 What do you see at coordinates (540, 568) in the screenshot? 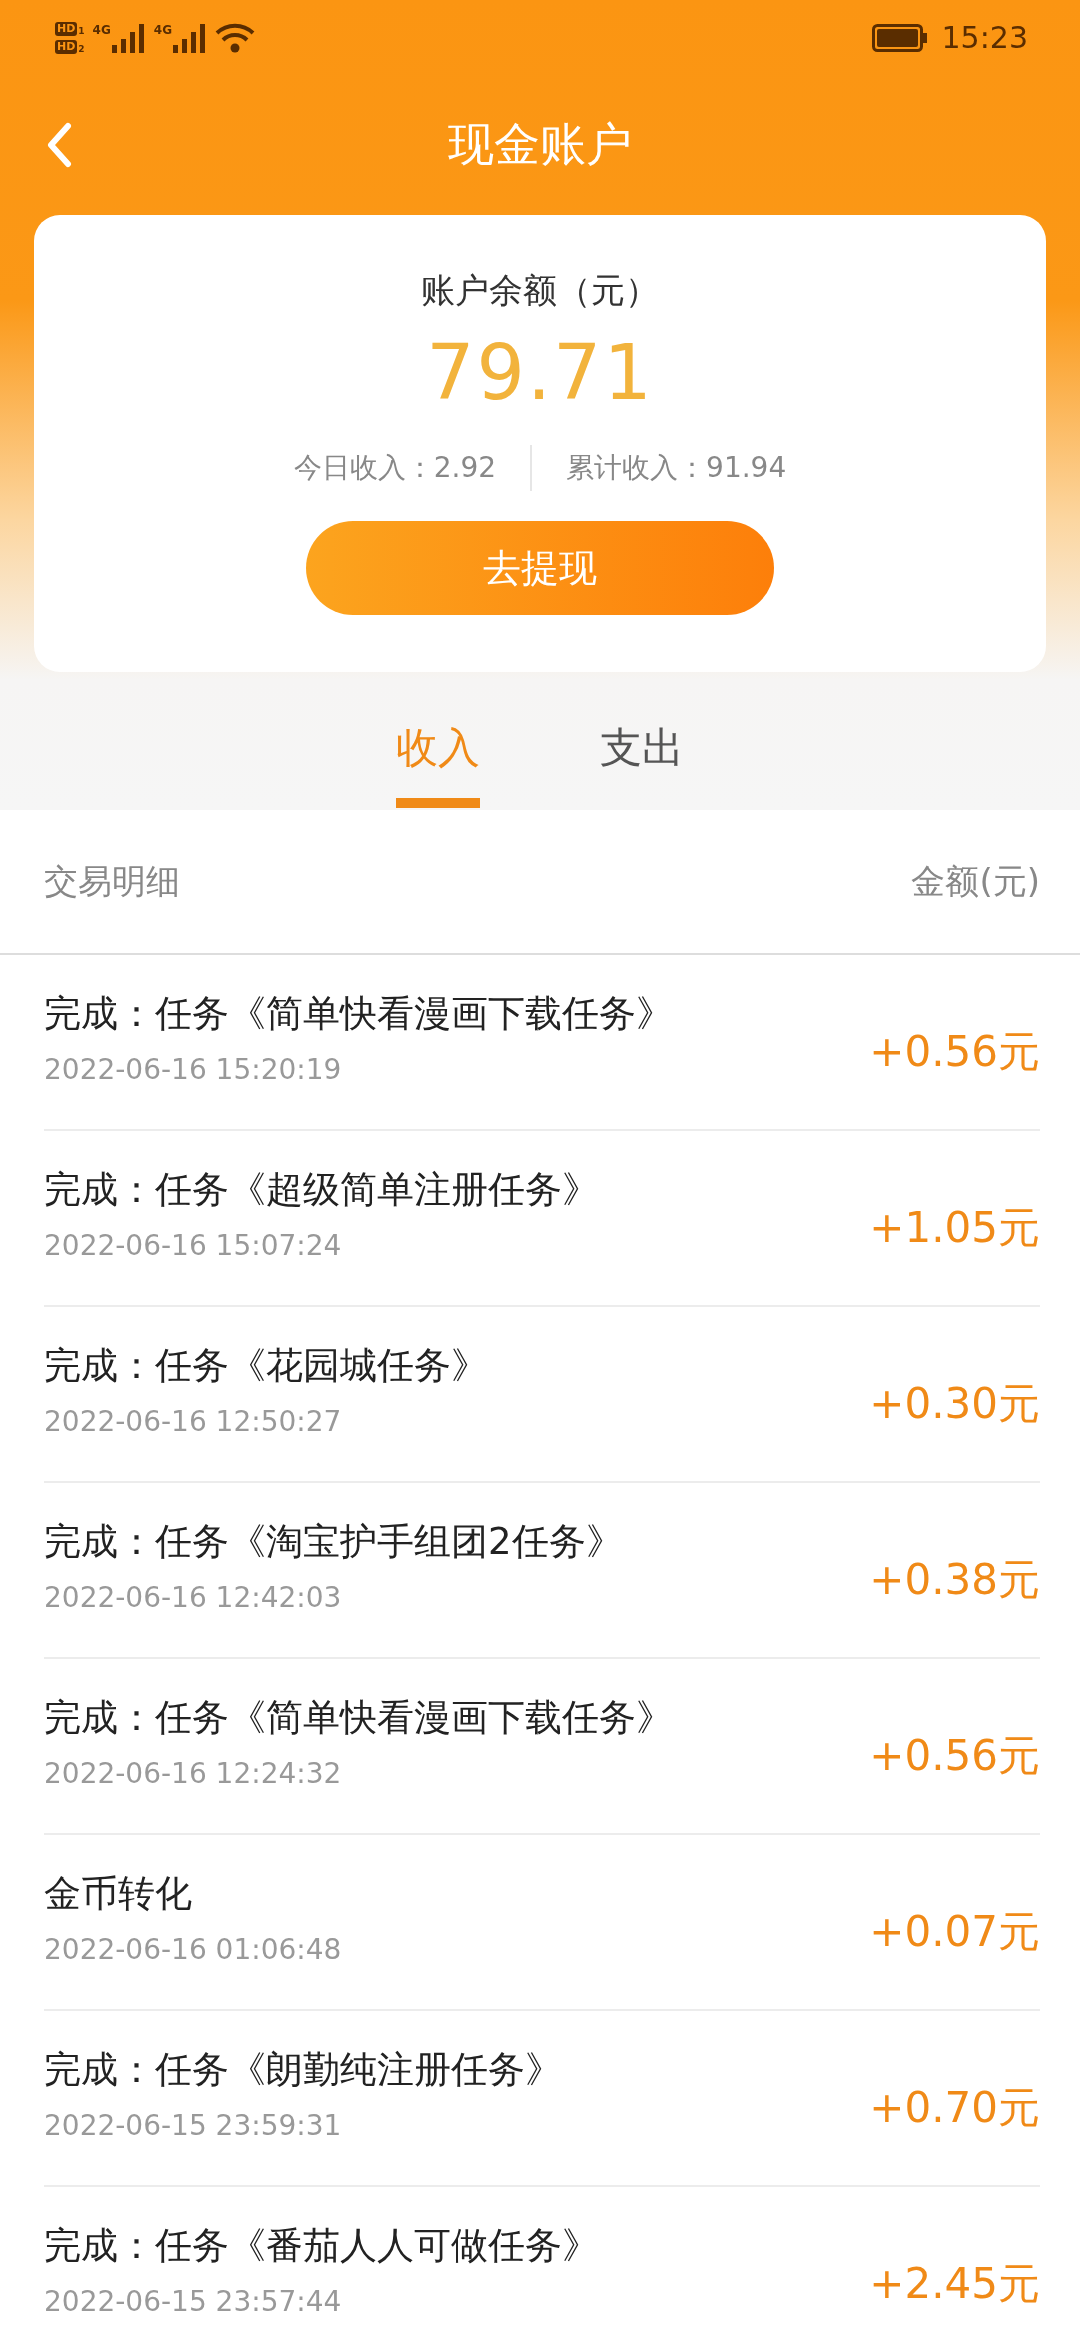
I see `withdraw-button: 去提现` at bounding box center [540, 568].